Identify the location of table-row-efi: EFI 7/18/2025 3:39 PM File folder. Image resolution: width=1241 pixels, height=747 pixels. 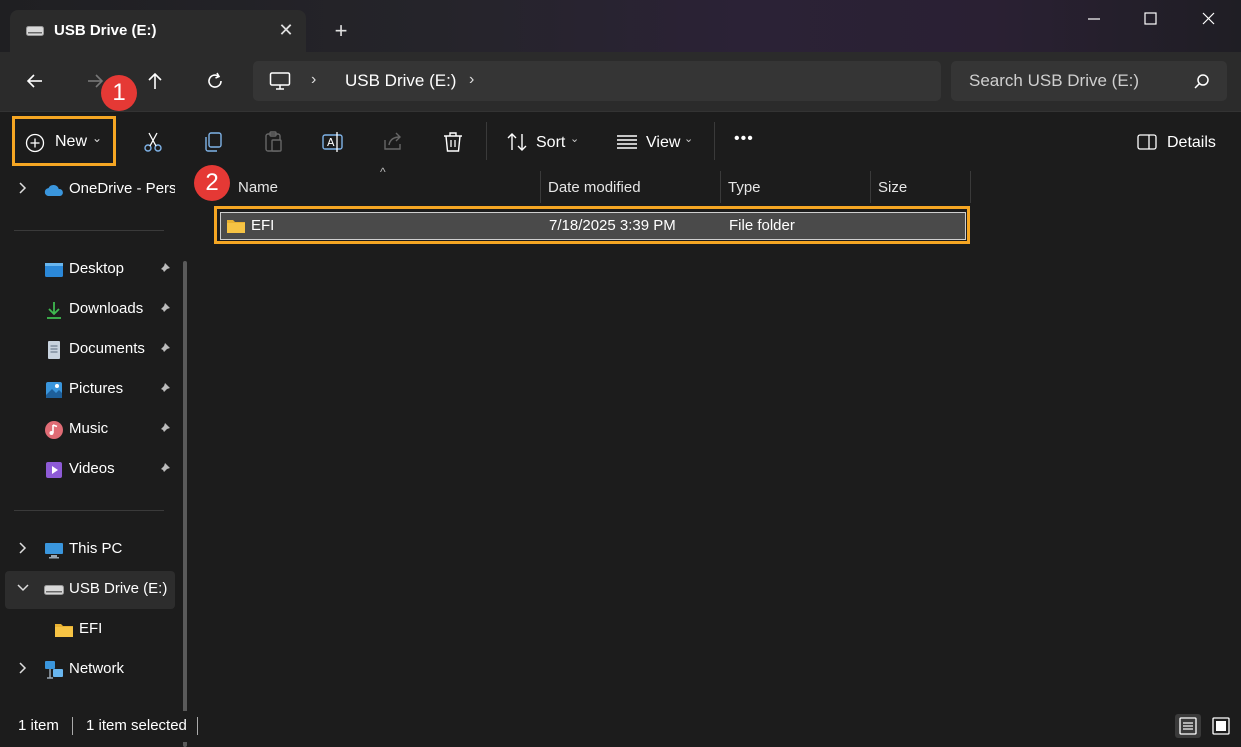
(592, 225).